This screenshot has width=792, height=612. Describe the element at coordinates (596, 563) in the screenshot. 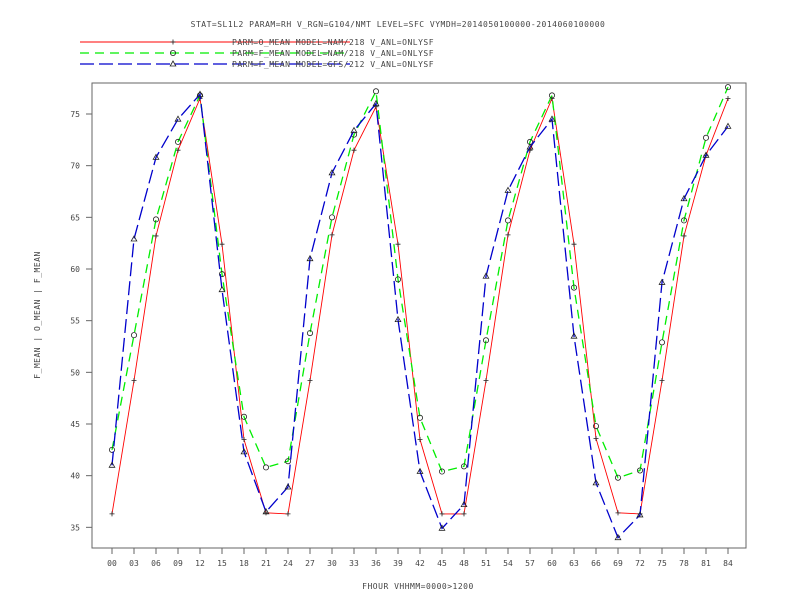

I see `x-tick-label: 66` at that location.